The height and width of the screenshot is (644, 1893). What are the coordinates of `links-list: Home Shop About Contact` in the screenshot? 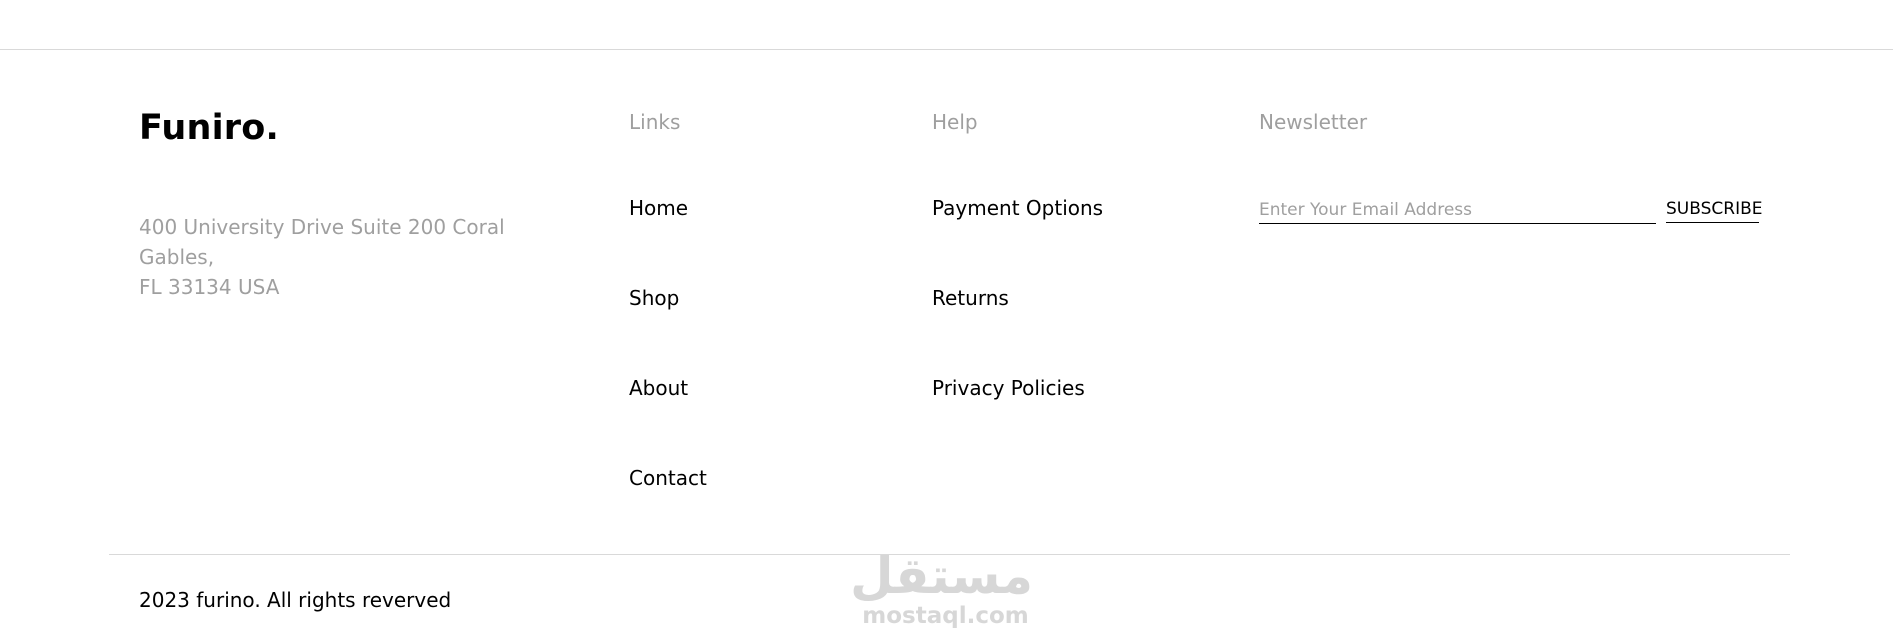 It's located at (668, 376).